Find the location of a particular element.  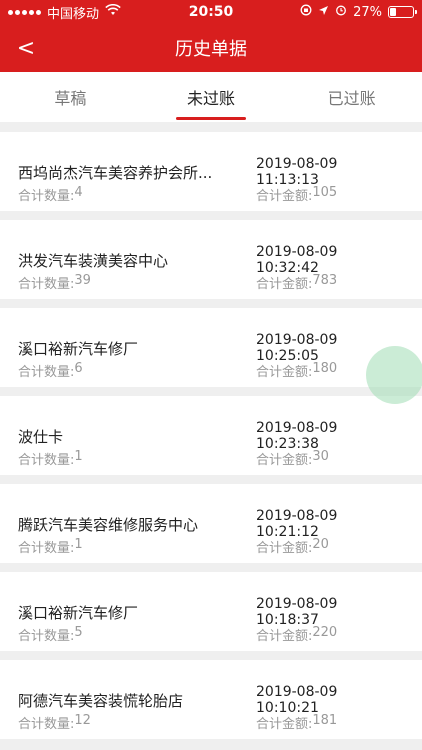

tab-unposted-label: 未过账 is located at coordinates (211, 98).